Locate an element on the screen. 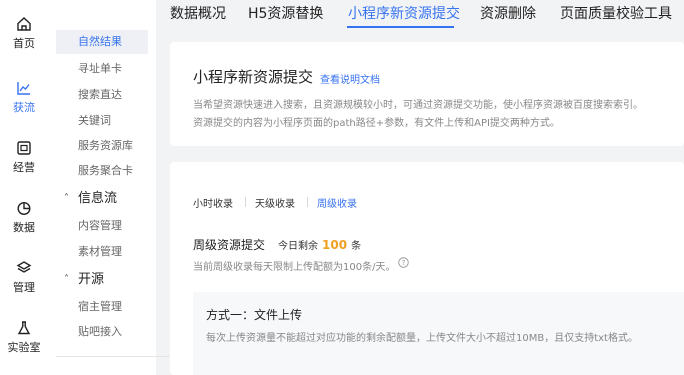 The height and width of the screenshot is (375, 684). quota-prefix: 今日剩余 is located at coordinates (298, 246).